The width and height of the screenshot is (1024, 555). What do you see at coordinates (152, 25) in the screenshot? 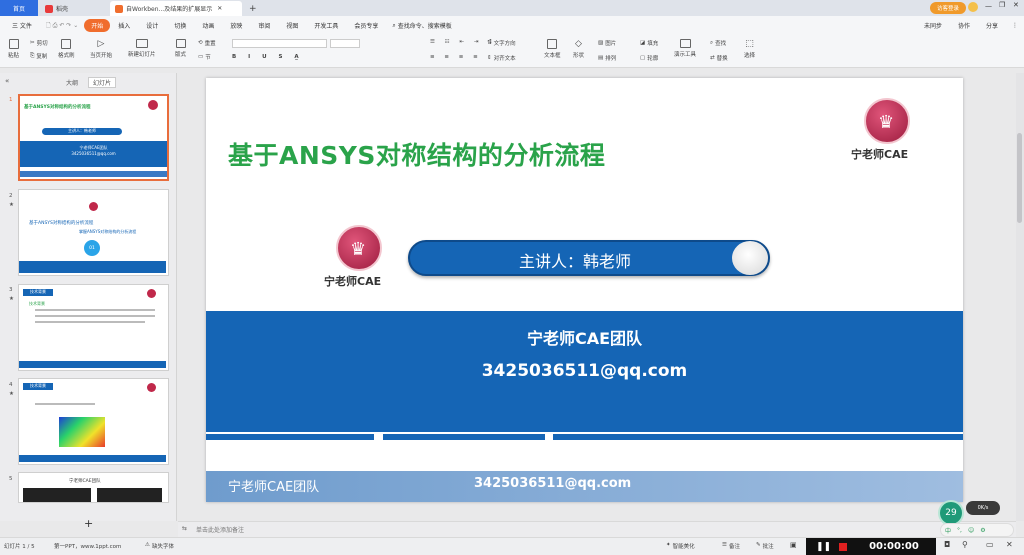
I see `menu-design: 设计` at bounding box center [152, 25].